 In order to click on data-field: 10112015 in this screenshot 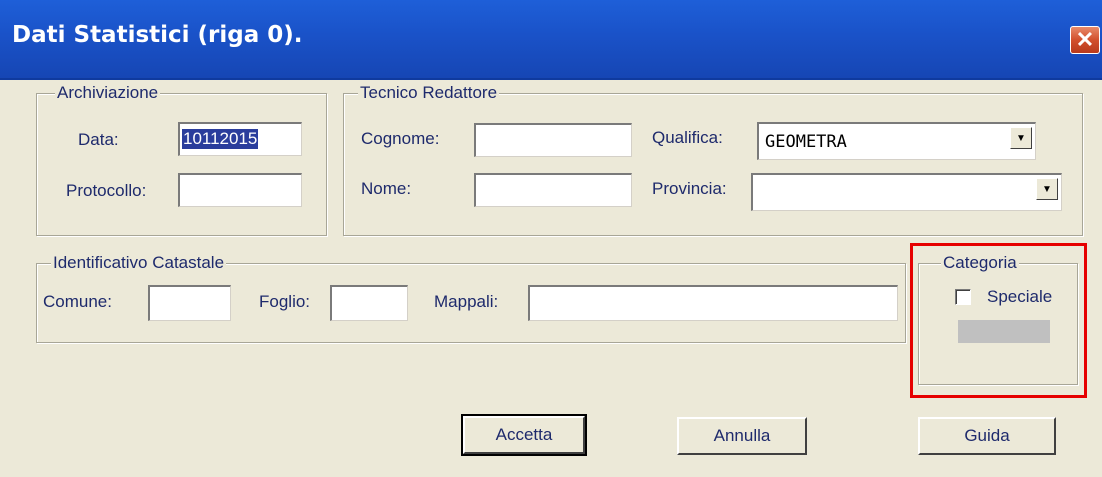, I will do `click(240, 139)`.